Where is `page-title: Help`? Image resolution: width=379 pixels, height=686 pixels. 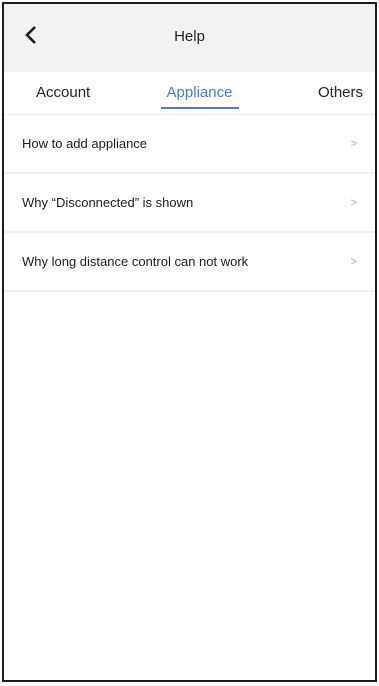
page-title: Help is located at coordinates (189, 36).